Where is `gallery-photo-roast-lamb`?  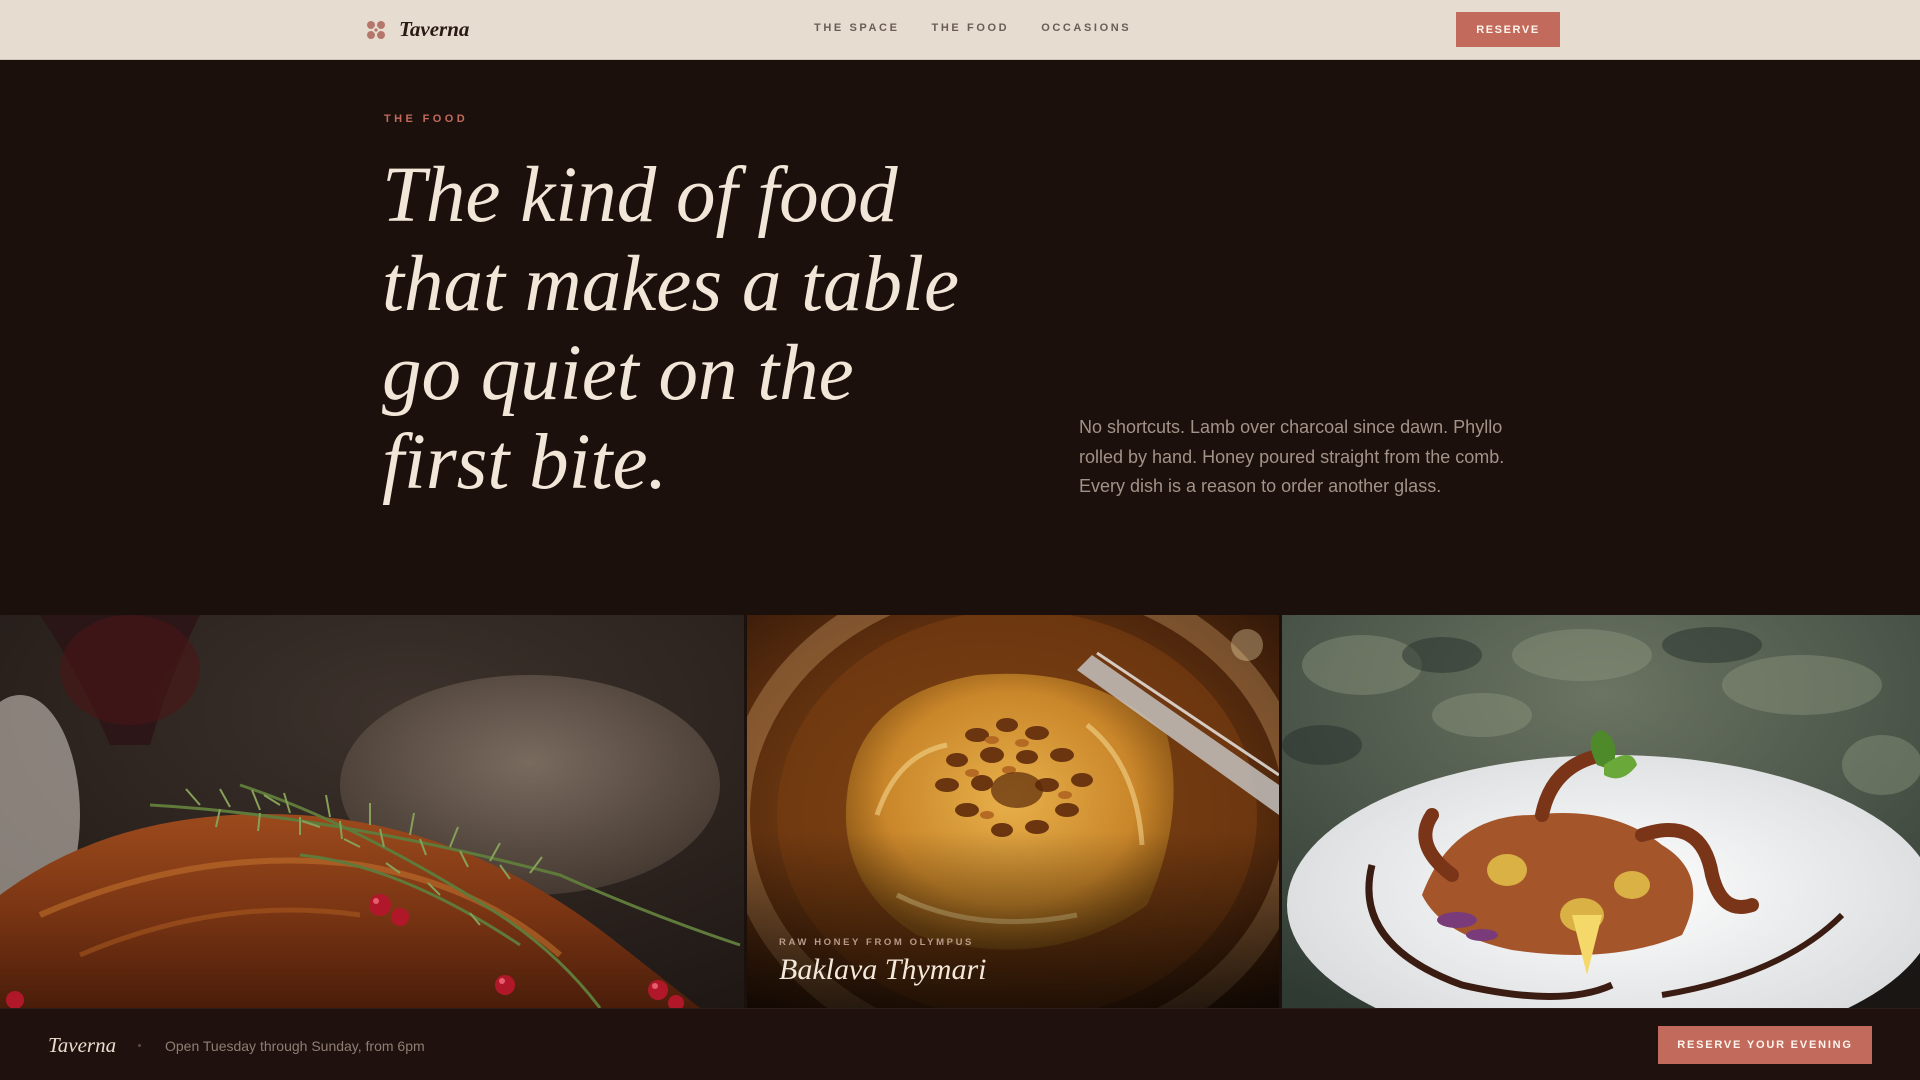 gallery-photo-roast-lamb is located at coordinates (372, 811).